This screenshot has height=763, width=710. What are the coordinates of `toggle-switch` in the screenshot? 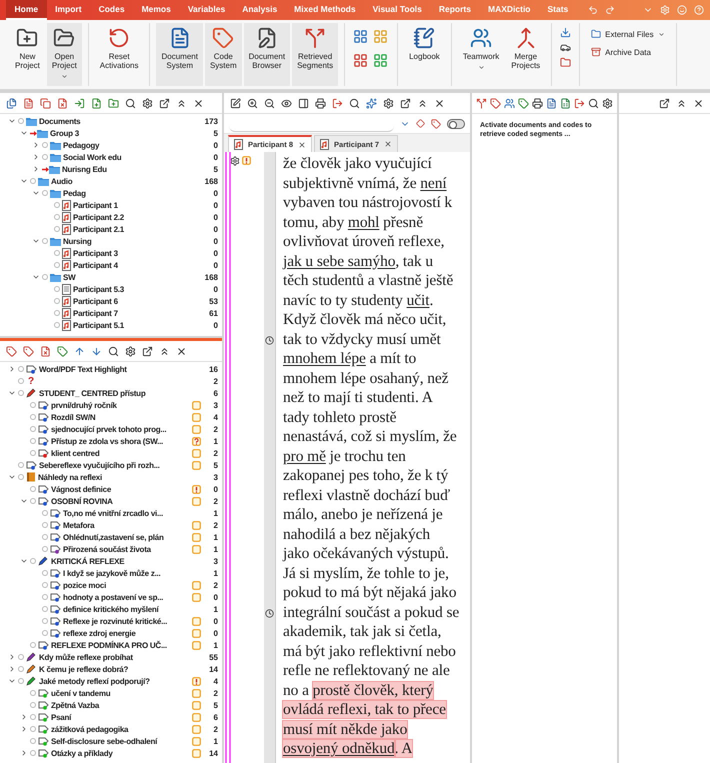 It's located at (456, 123).